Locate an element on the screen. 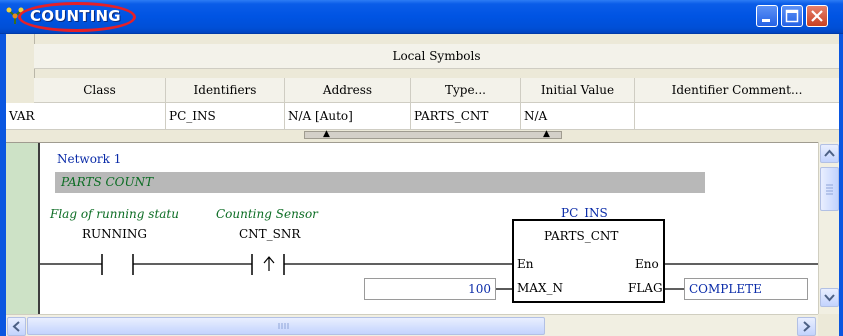  expand-up-icon: ▲ is located at coordinates (546, 134).